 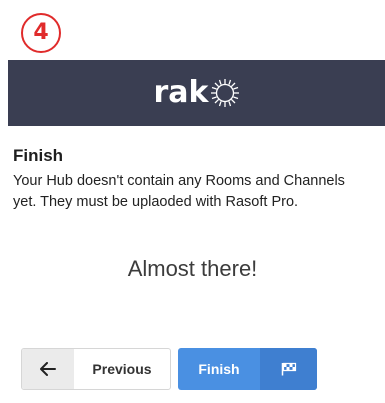 What do you see at coordinates (224, 93) in the screenshot?
I see `starburst-logo-icon` at bounding box center [224, 93].